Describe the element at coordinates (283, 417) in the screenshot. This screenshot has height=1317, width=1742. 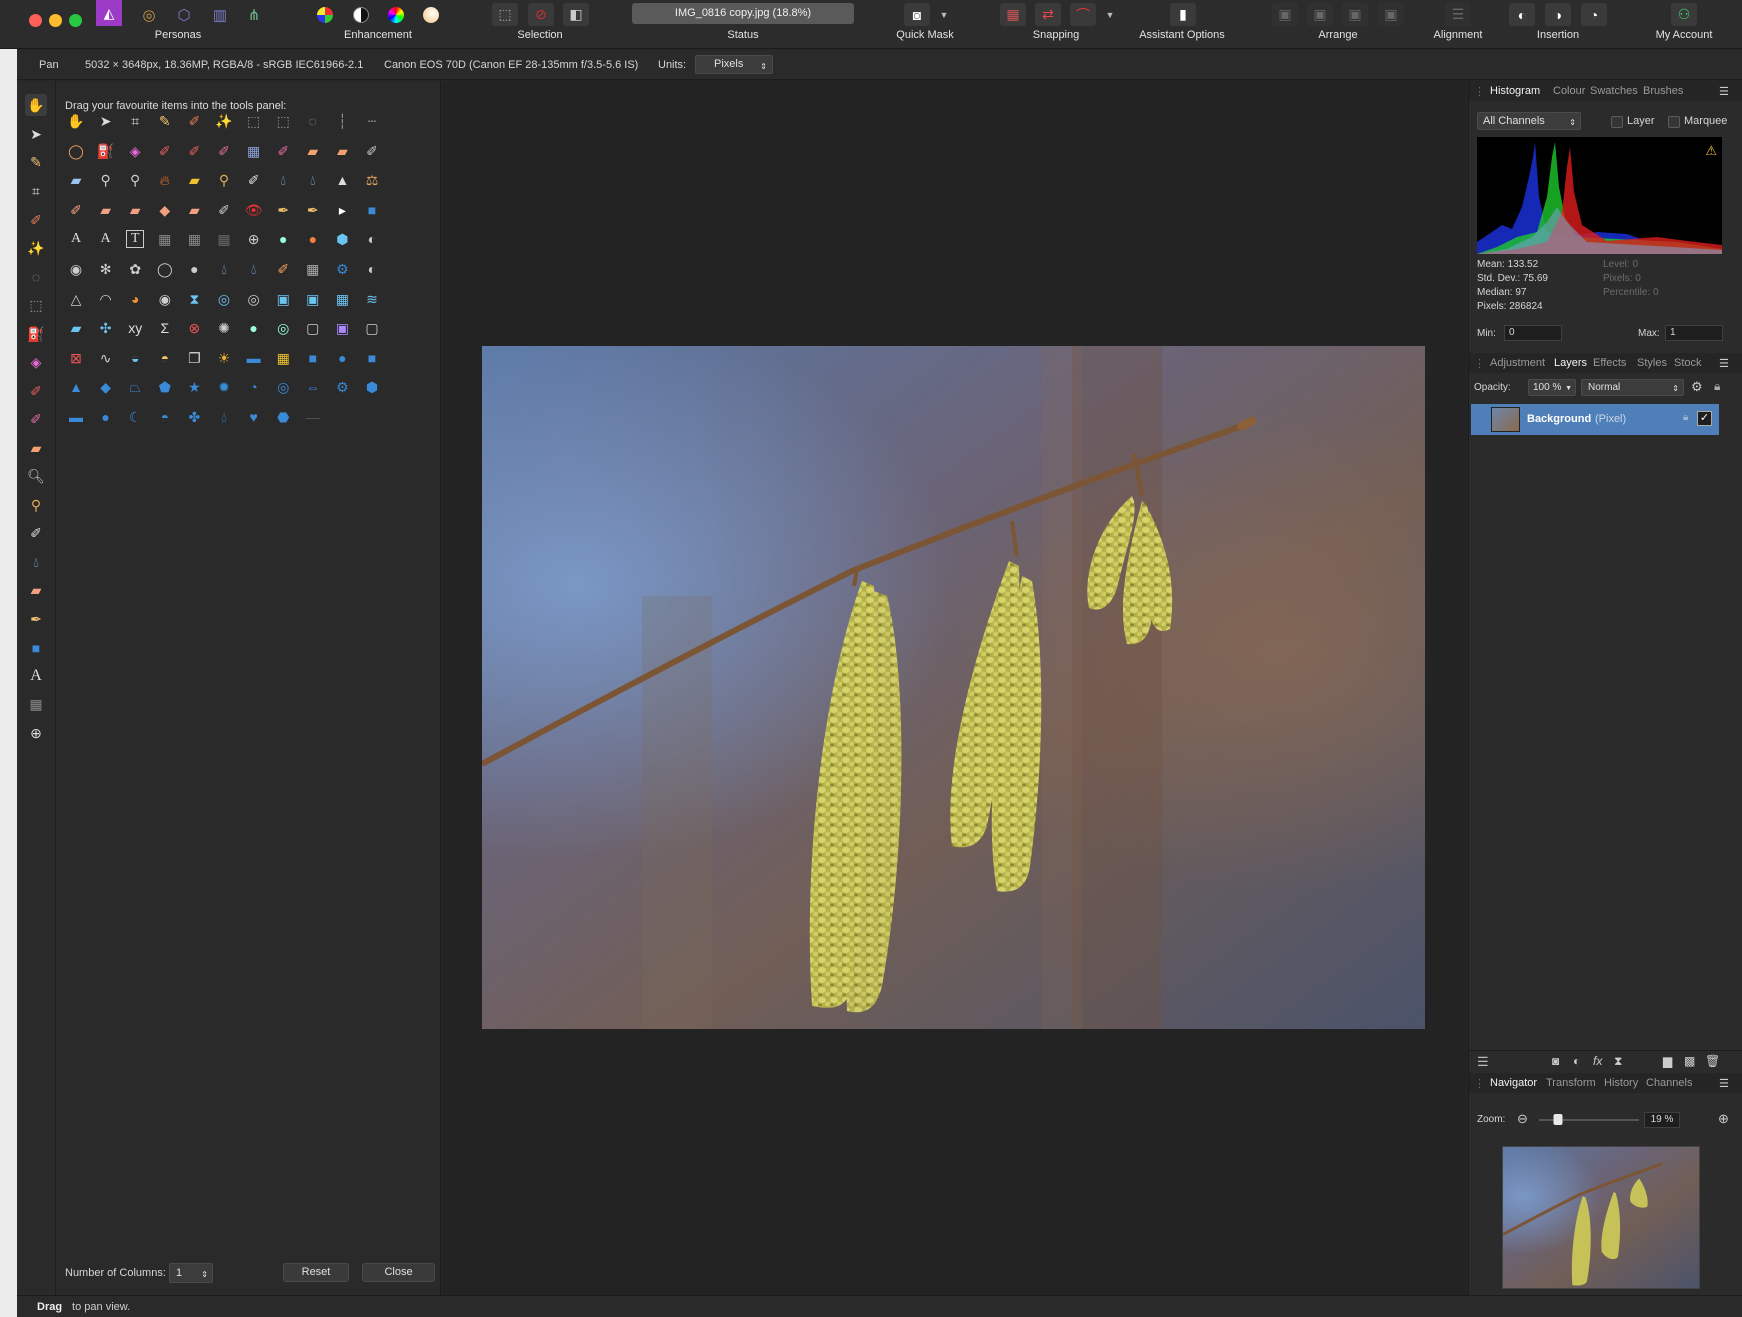
I see `cat-tool-icon: ⬣` at that location.